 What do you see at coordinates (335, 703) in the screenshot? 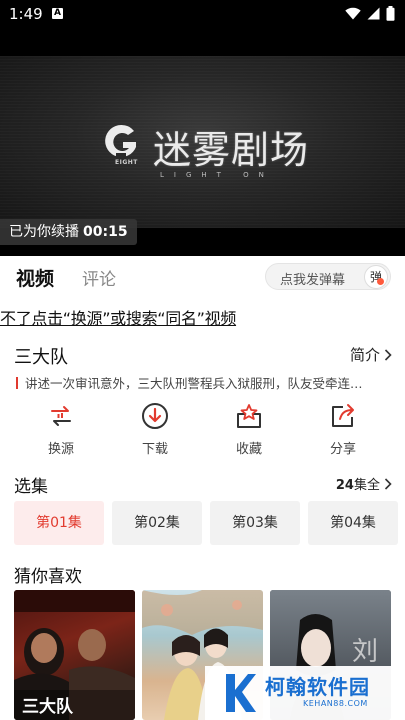
I see `watermark-url: KEHAN88.COM` at bounding box center [335, 703].